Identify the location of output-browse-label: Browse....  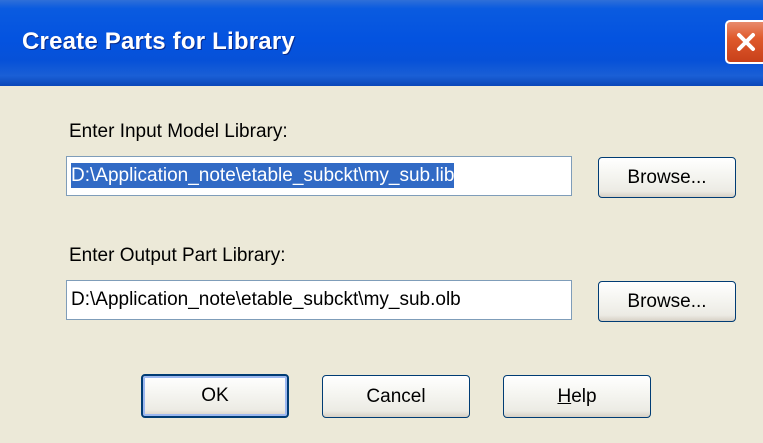
(667, 301).